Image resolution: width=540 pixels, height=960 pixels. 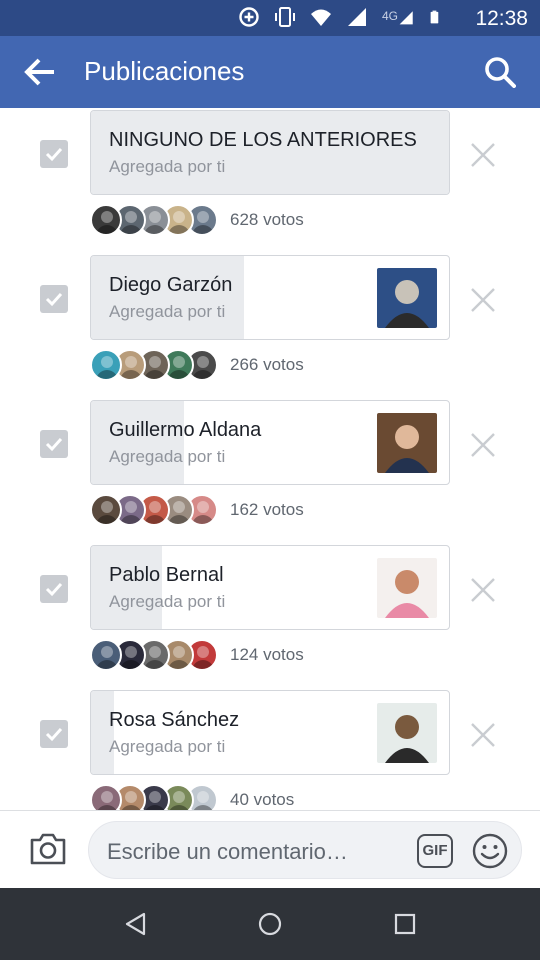 What do you see at coordinates (270, 72) in the screenshot?
I see `app-bar: Publicaciones` at bounding box center [270, 72].